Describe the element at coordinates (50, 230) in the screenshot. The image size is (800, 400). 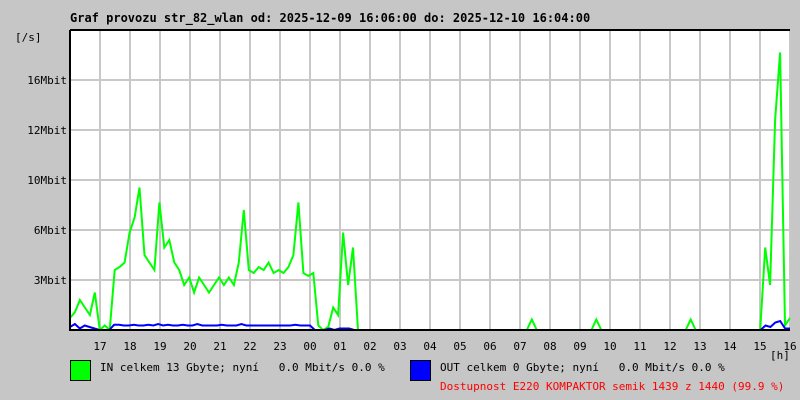
I see `y-tick-label: 6Mbit` at that location.